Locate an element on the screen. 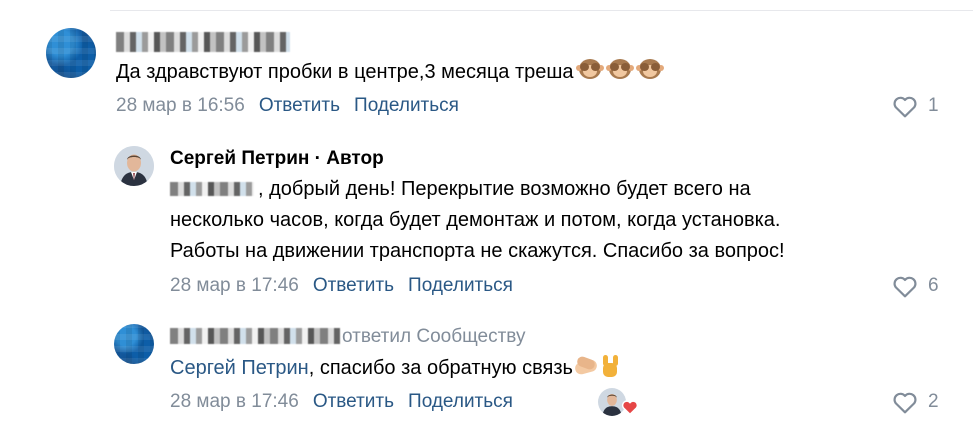 This screenshot has height=441, width=973. person-avatar-icon is located at coordinates (134, 166).